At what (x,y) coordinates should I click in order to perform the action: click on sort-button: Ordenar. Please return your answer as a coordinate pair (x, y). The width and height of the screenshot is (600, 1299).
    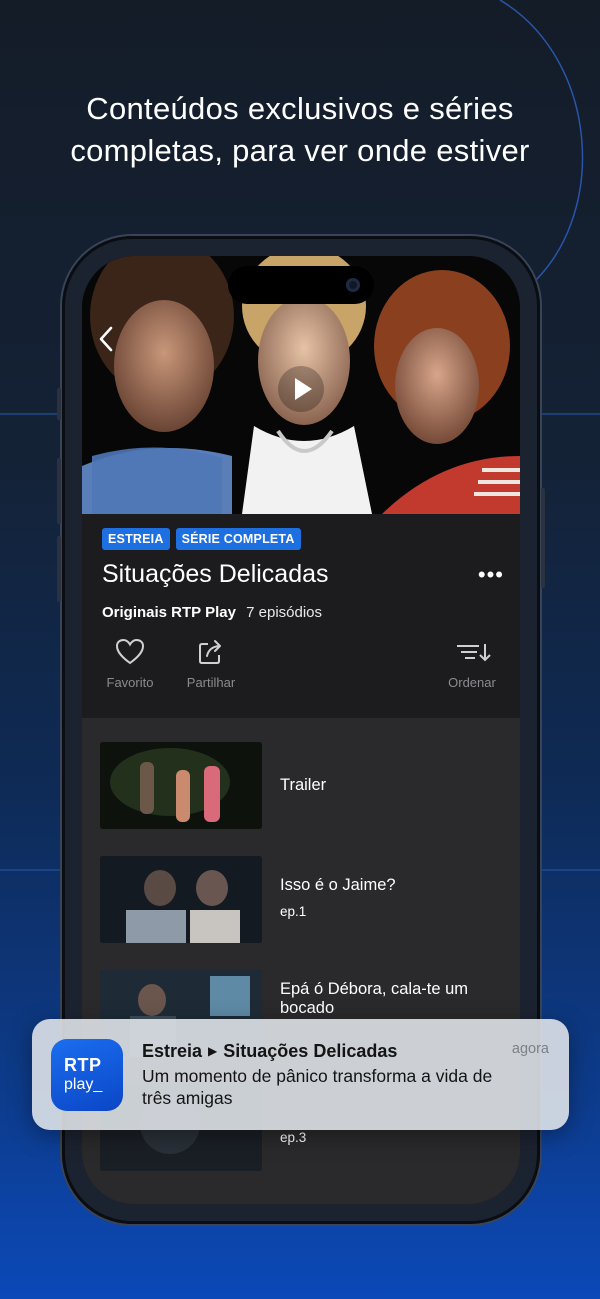
    Looking at the image, I should click on (472, 664).